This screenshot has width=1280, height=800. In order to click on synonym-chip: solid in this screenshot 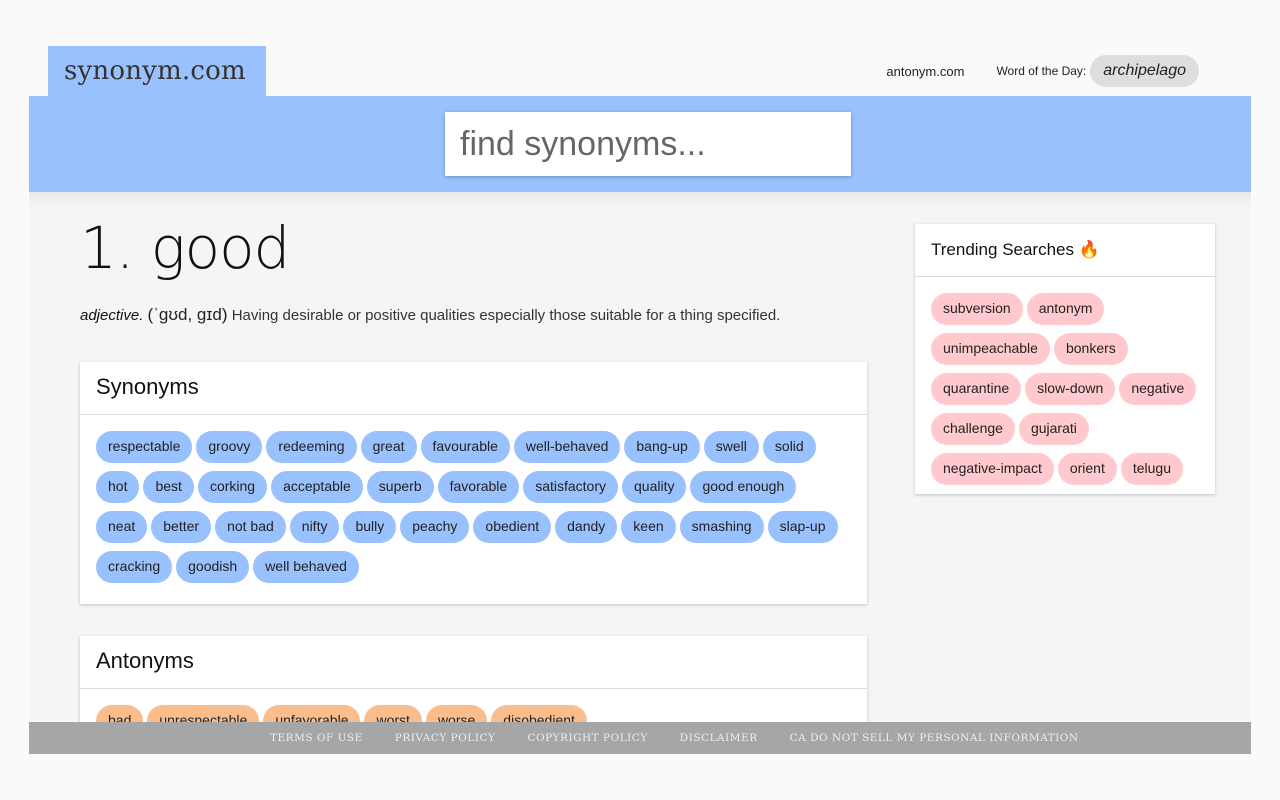, I will do `click(789, 447)`.